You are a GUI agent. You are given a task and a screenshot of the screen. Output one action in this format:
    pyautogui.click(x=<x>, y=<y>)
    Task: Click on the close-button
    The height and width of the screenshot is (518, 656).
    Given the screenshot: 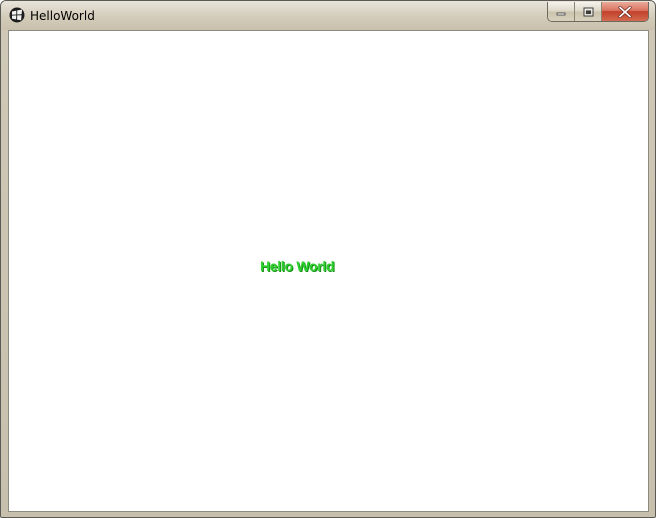 What is the action you would take?
    pyautogui.click(x=625, y=11)
    